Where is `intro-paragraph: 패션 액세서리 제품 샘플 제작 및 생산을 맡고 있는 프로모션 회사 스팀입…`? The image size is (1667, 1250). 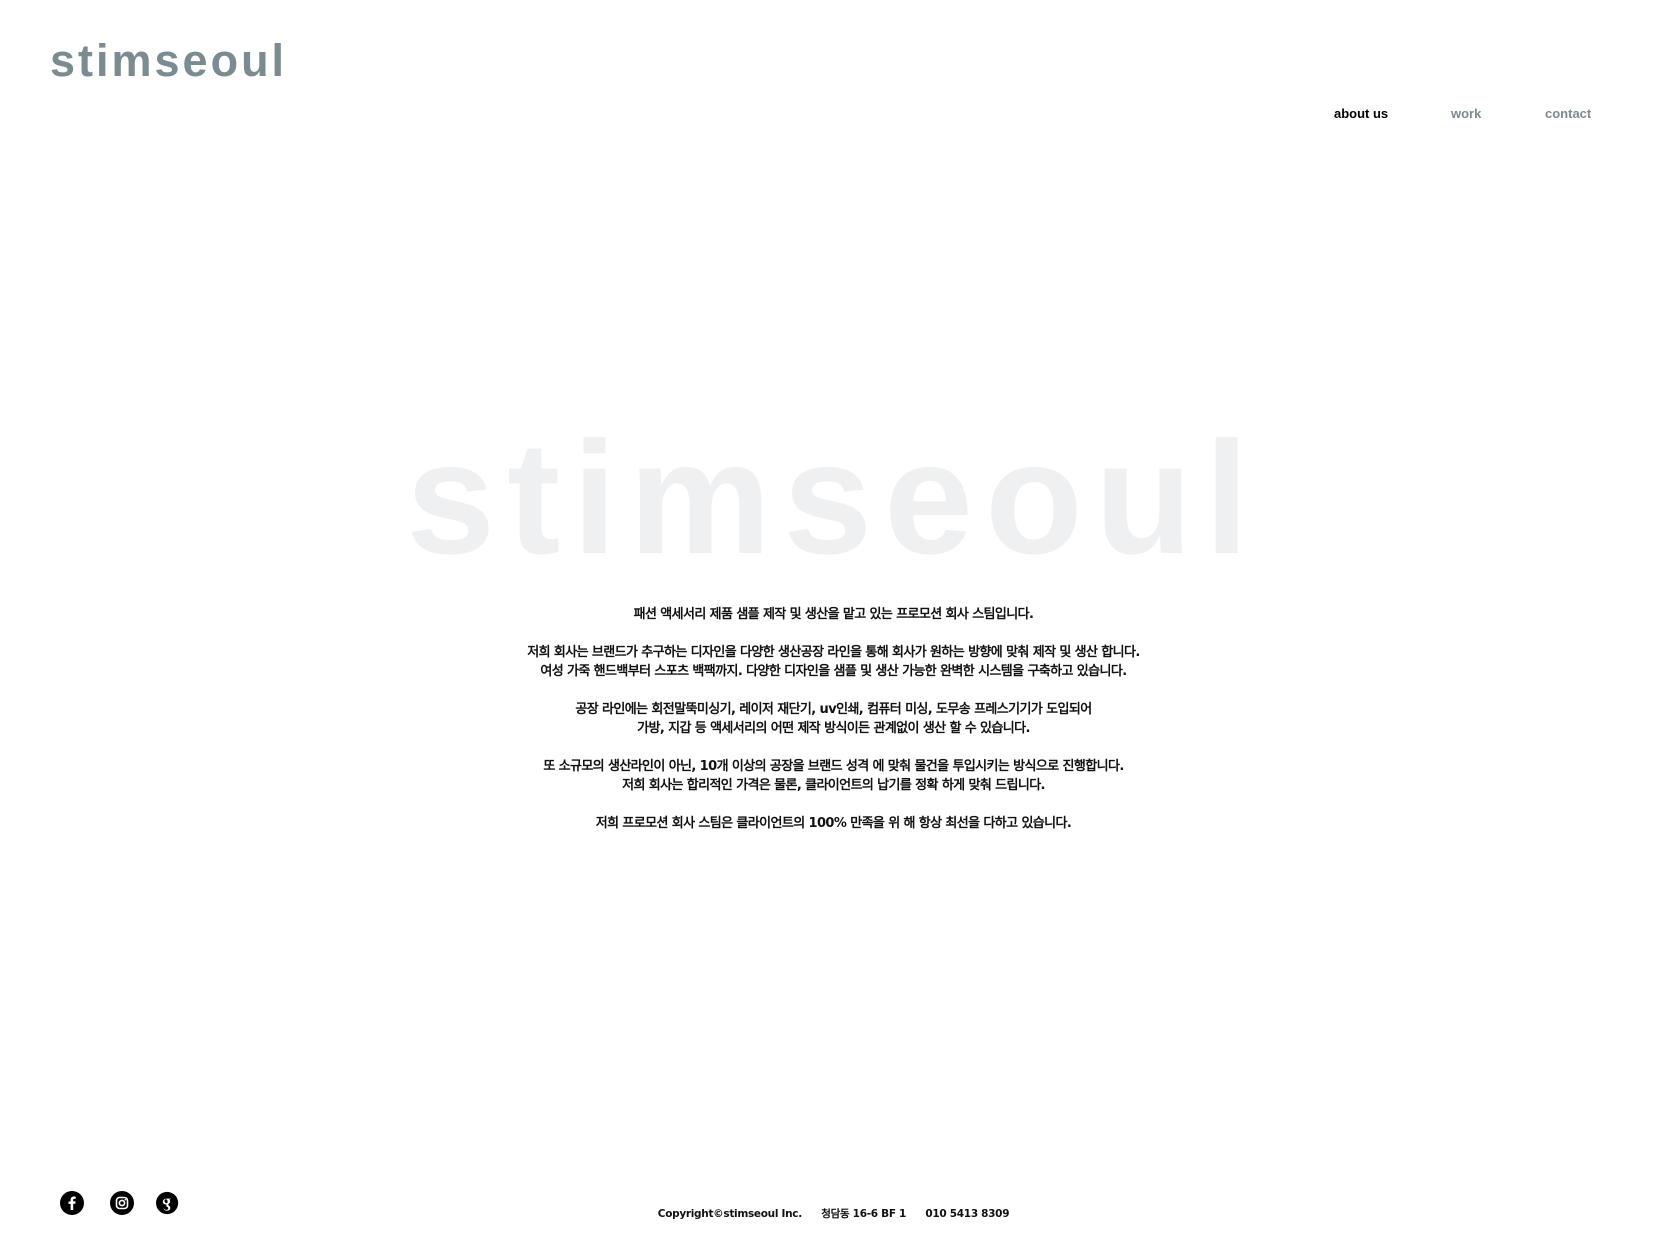 intro-paragraph: 패션 액세서리 제품 샘플 제작 및 생산을 맡고 있는 프로모션 회사 스팀입… is located at coordinates (833, 614).